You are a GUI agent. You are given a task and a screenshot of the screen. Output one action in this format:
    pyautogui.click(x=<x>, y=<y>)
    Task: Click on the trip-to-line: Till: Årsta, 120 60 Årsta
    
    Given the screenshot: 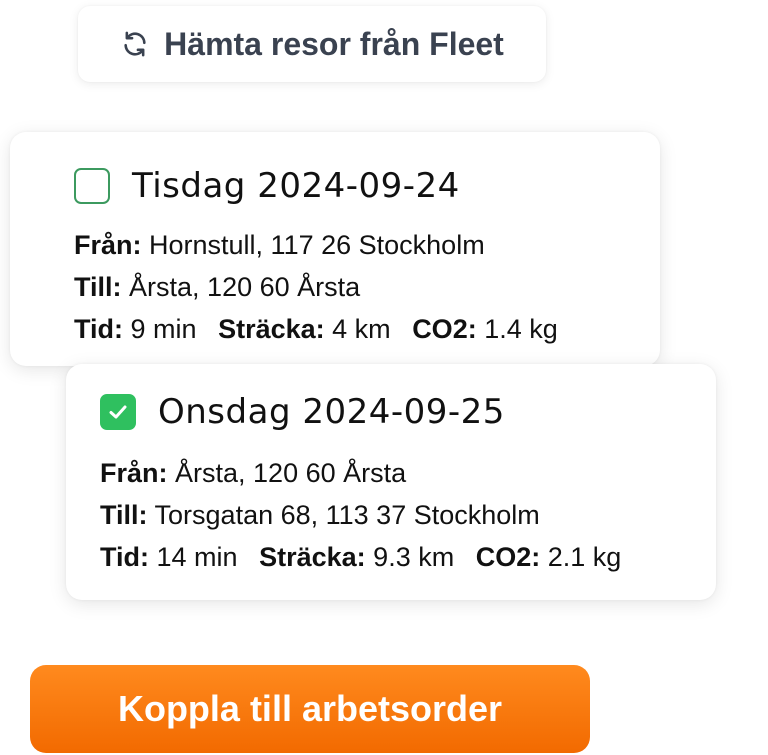 What is the action you would take?
    pyautogui.click(x=316, y=287)
    